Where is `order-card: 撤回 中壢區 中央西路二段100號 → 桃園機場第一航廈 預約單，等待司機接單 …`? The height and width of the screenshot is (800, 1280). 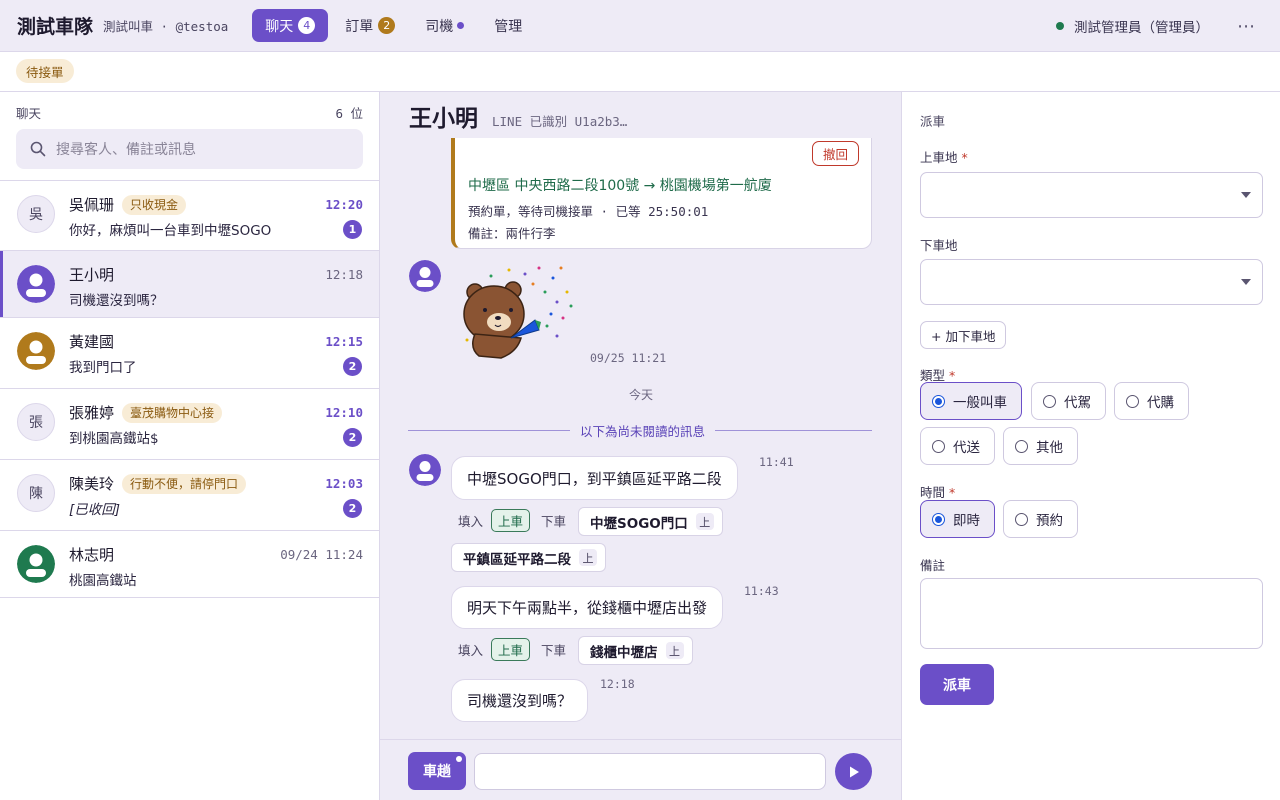 order-card: 撤回 中壢區 中央西路二段100號 → 桃園機場第一航廈 預約單，等待司機接單 … is located at coordinates (661, 185).